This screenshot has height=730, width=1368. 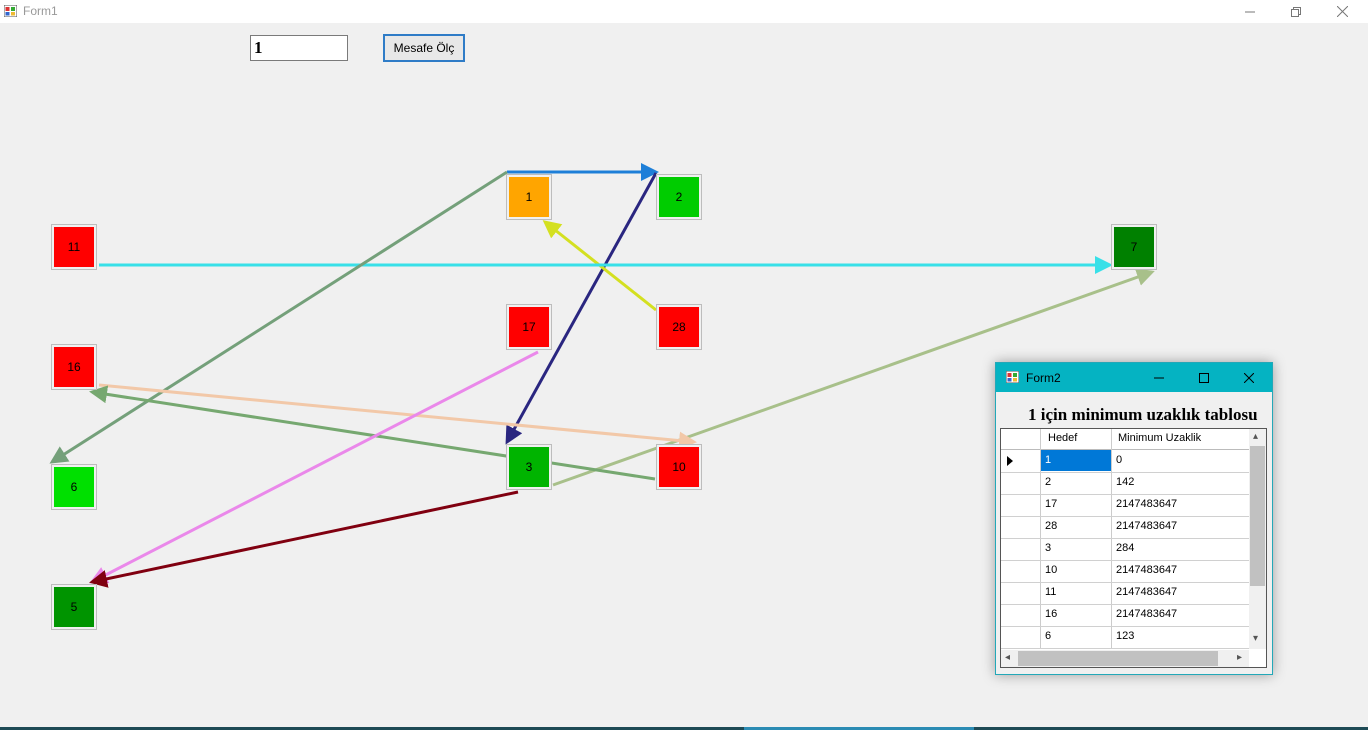 What do you see at coordinates (1134, 377) in the screenshot?
I see `form2-title-bar: Form2` at bounding box center [1134, 377].